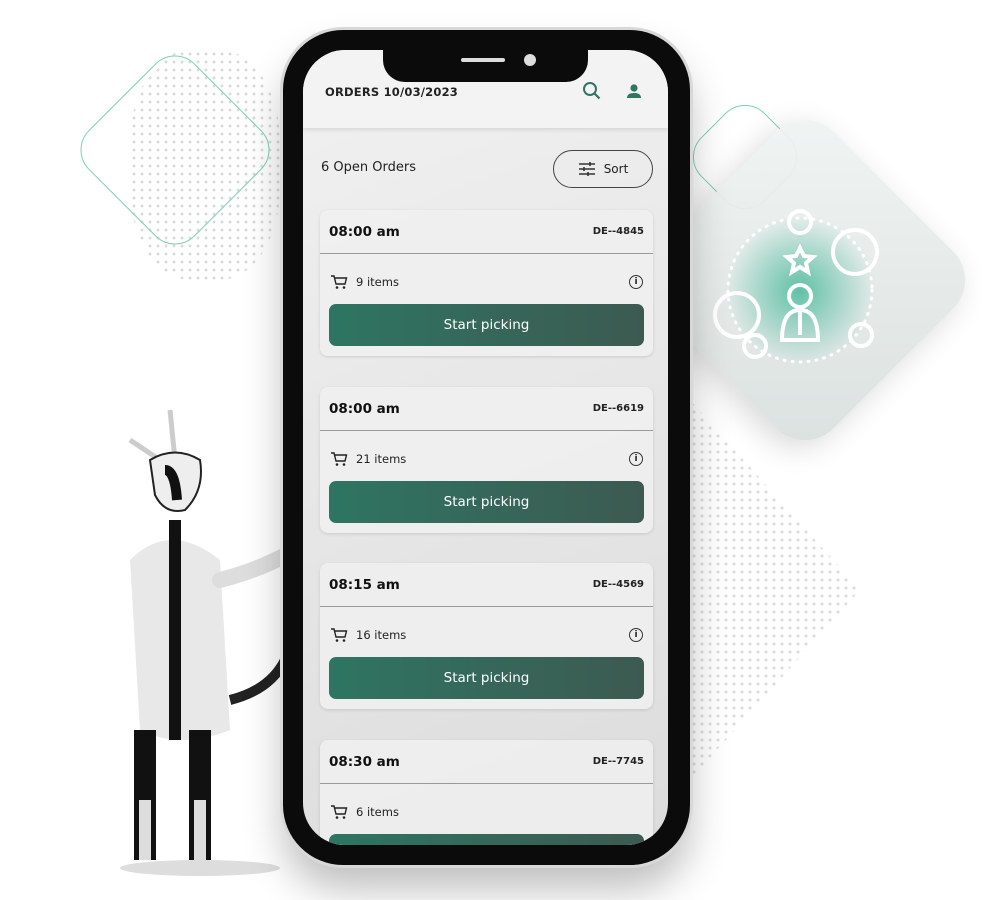 The height and width of the screenshot is (900, 1000). Describe the element at coordinates (486, 409) in the screenshot. I see `order-card-header: 08:00 am DE--6619` at that location.